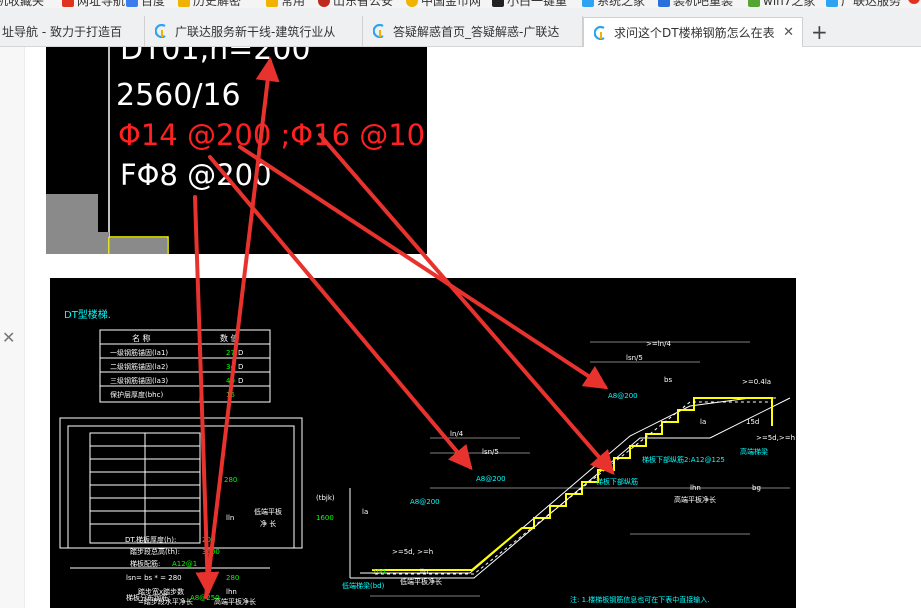  Describe the element at coordinates (664, 3) in the screenshot. I see `zhuangjiba-icon` at that location.